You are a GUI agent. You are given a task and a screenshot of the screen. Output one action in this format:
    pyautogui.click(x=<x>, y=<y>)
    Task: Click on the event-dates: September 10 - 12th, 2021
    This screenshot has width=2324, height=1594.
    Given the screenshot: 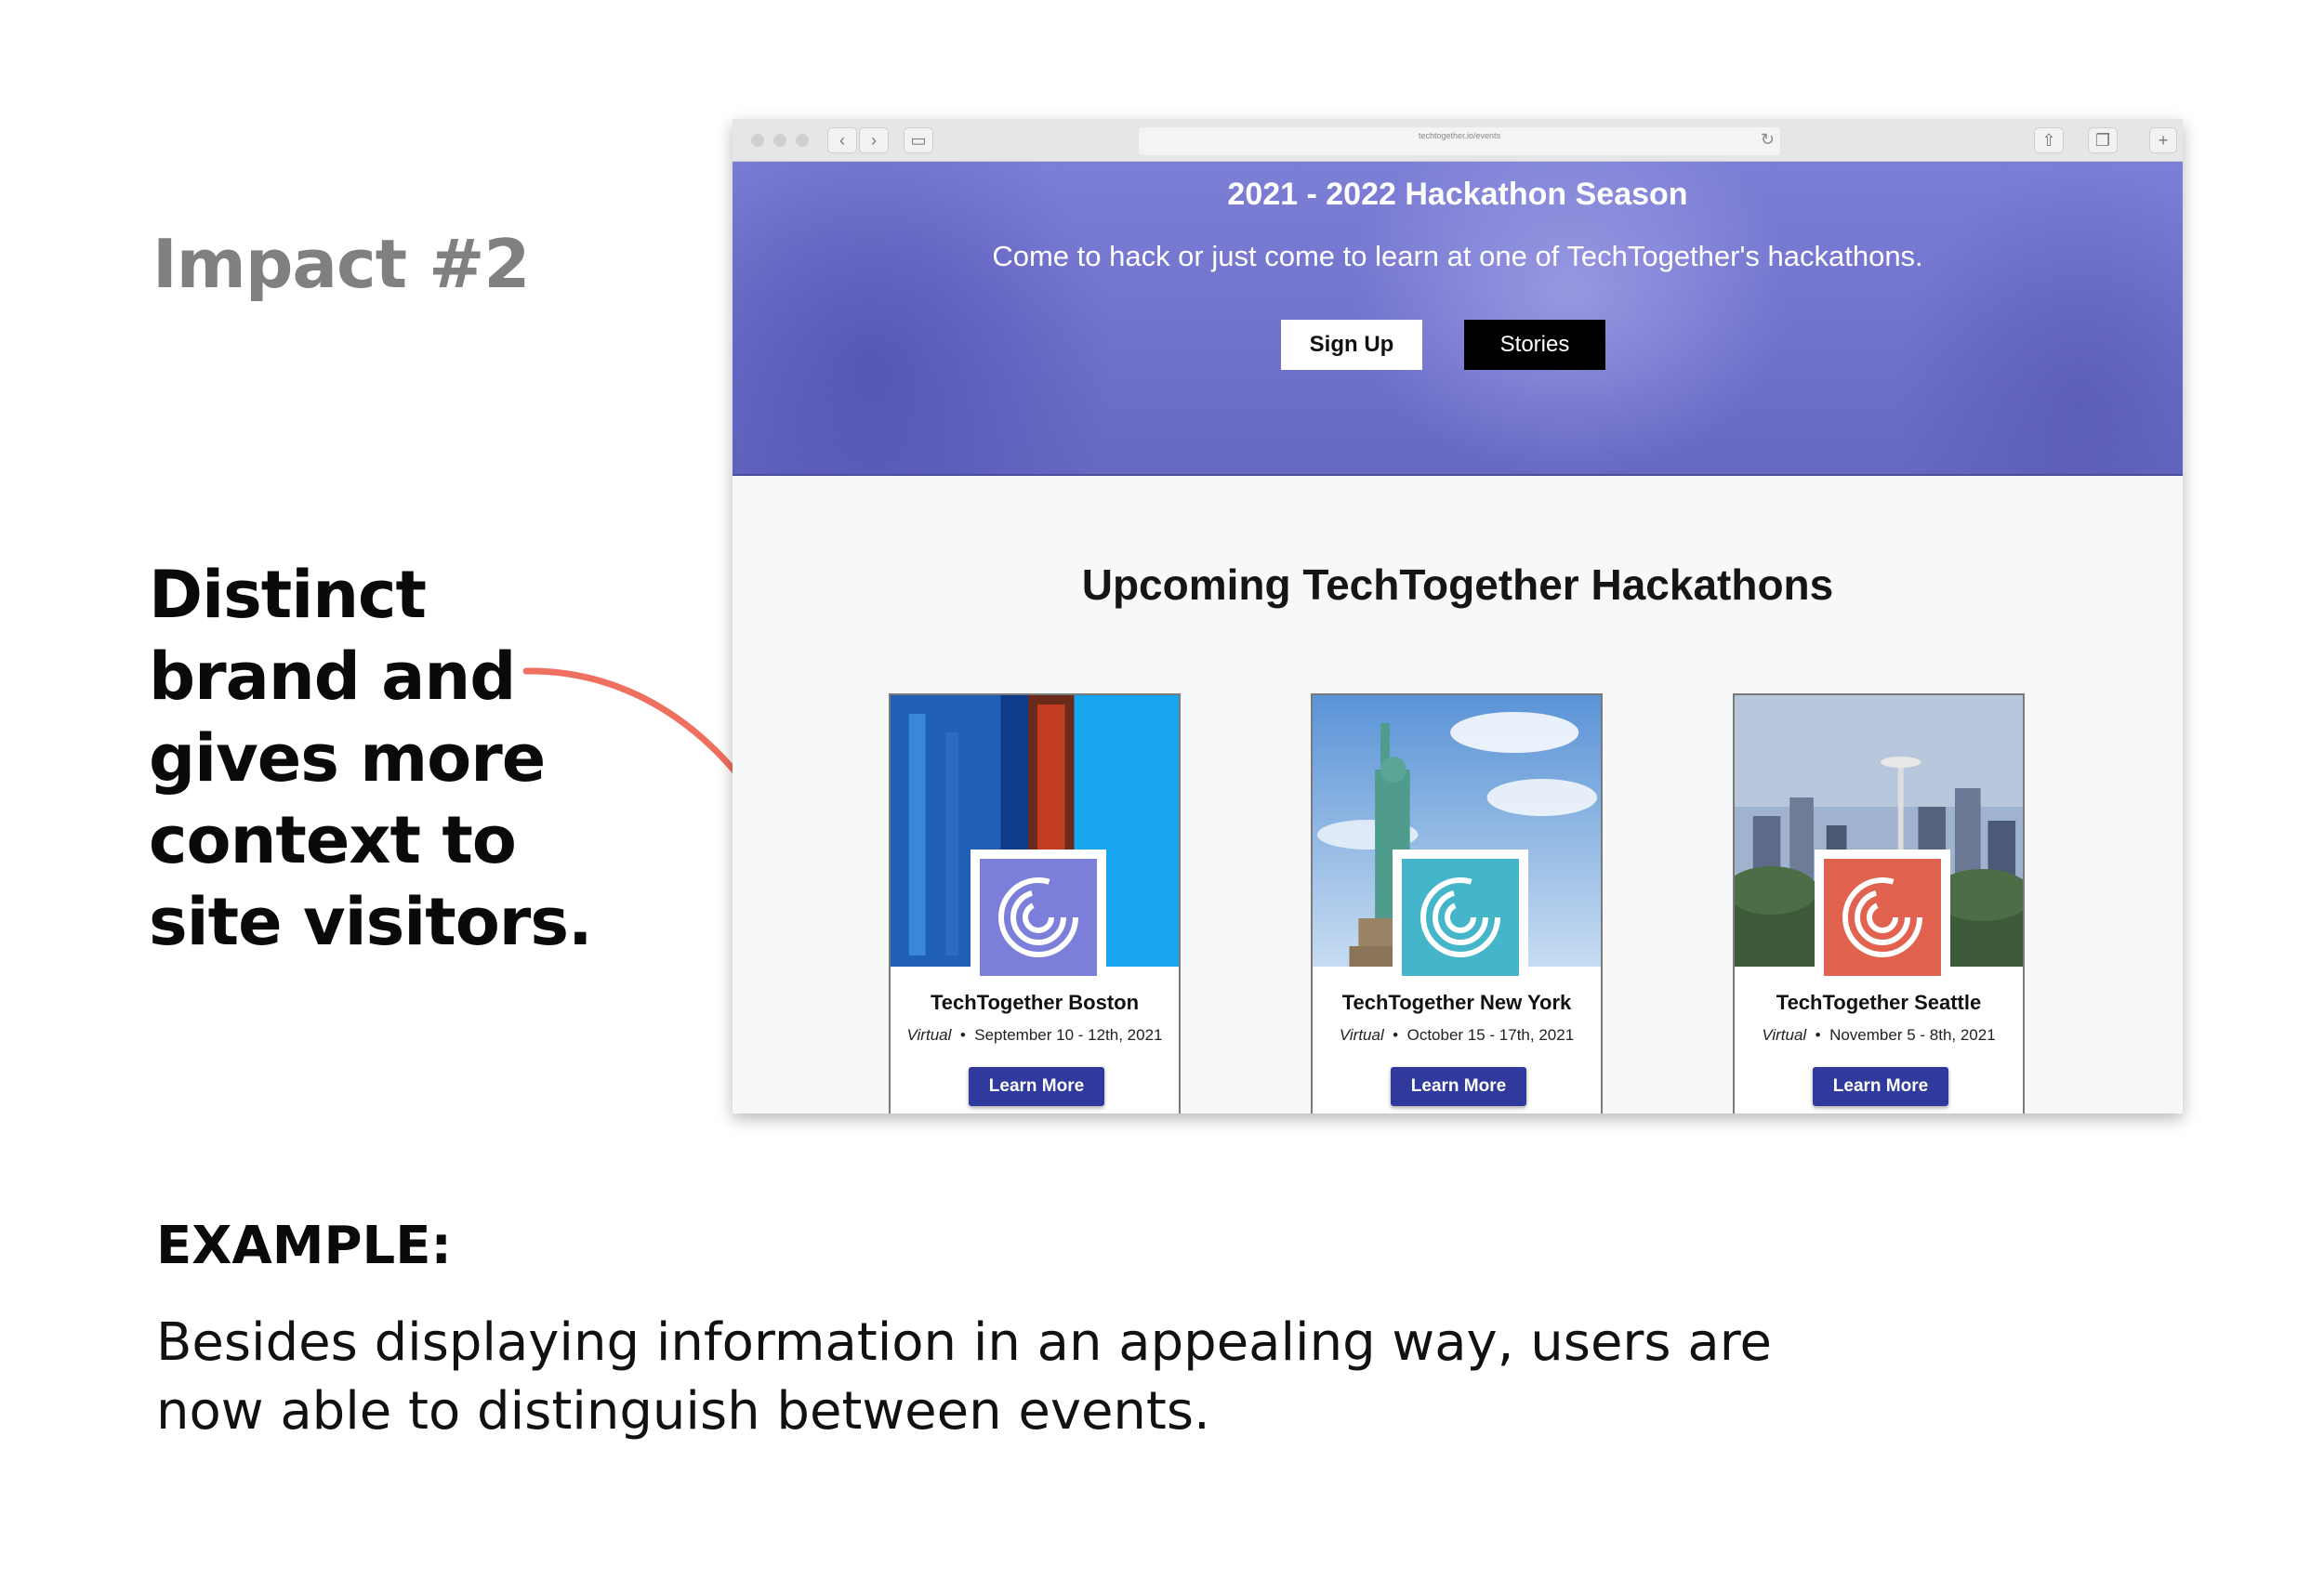 What is the action you would take?
    pyautogui.click(x=1068, y=1035)
    